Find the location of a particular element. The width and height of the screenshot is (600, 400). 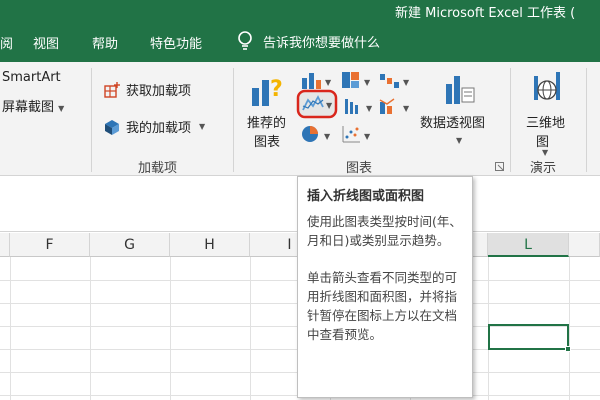

tab-review: 阅 is located at coordinates (6, 42).